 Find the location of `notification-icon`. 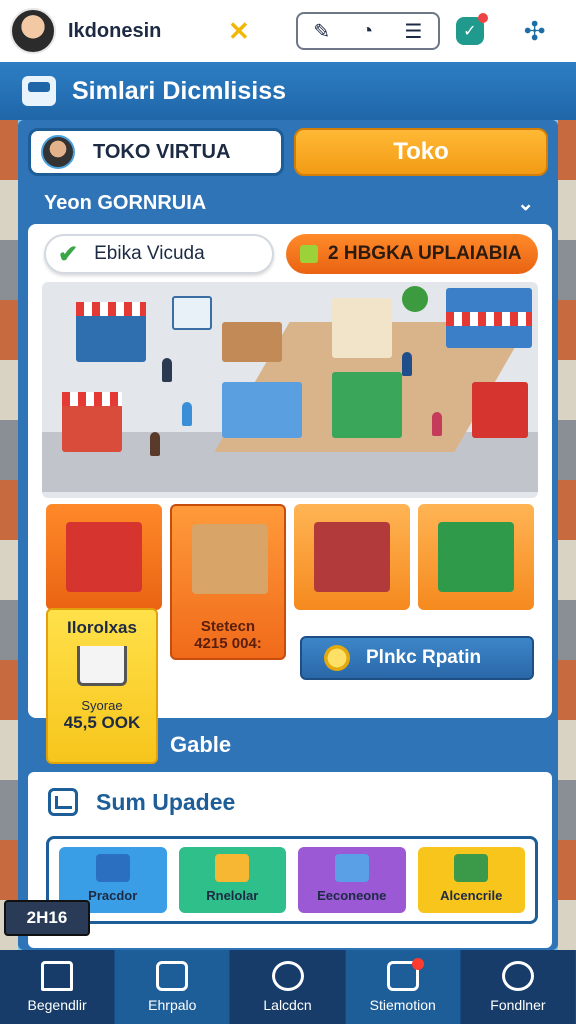

notification-icon is located at coordinates (405, 974).